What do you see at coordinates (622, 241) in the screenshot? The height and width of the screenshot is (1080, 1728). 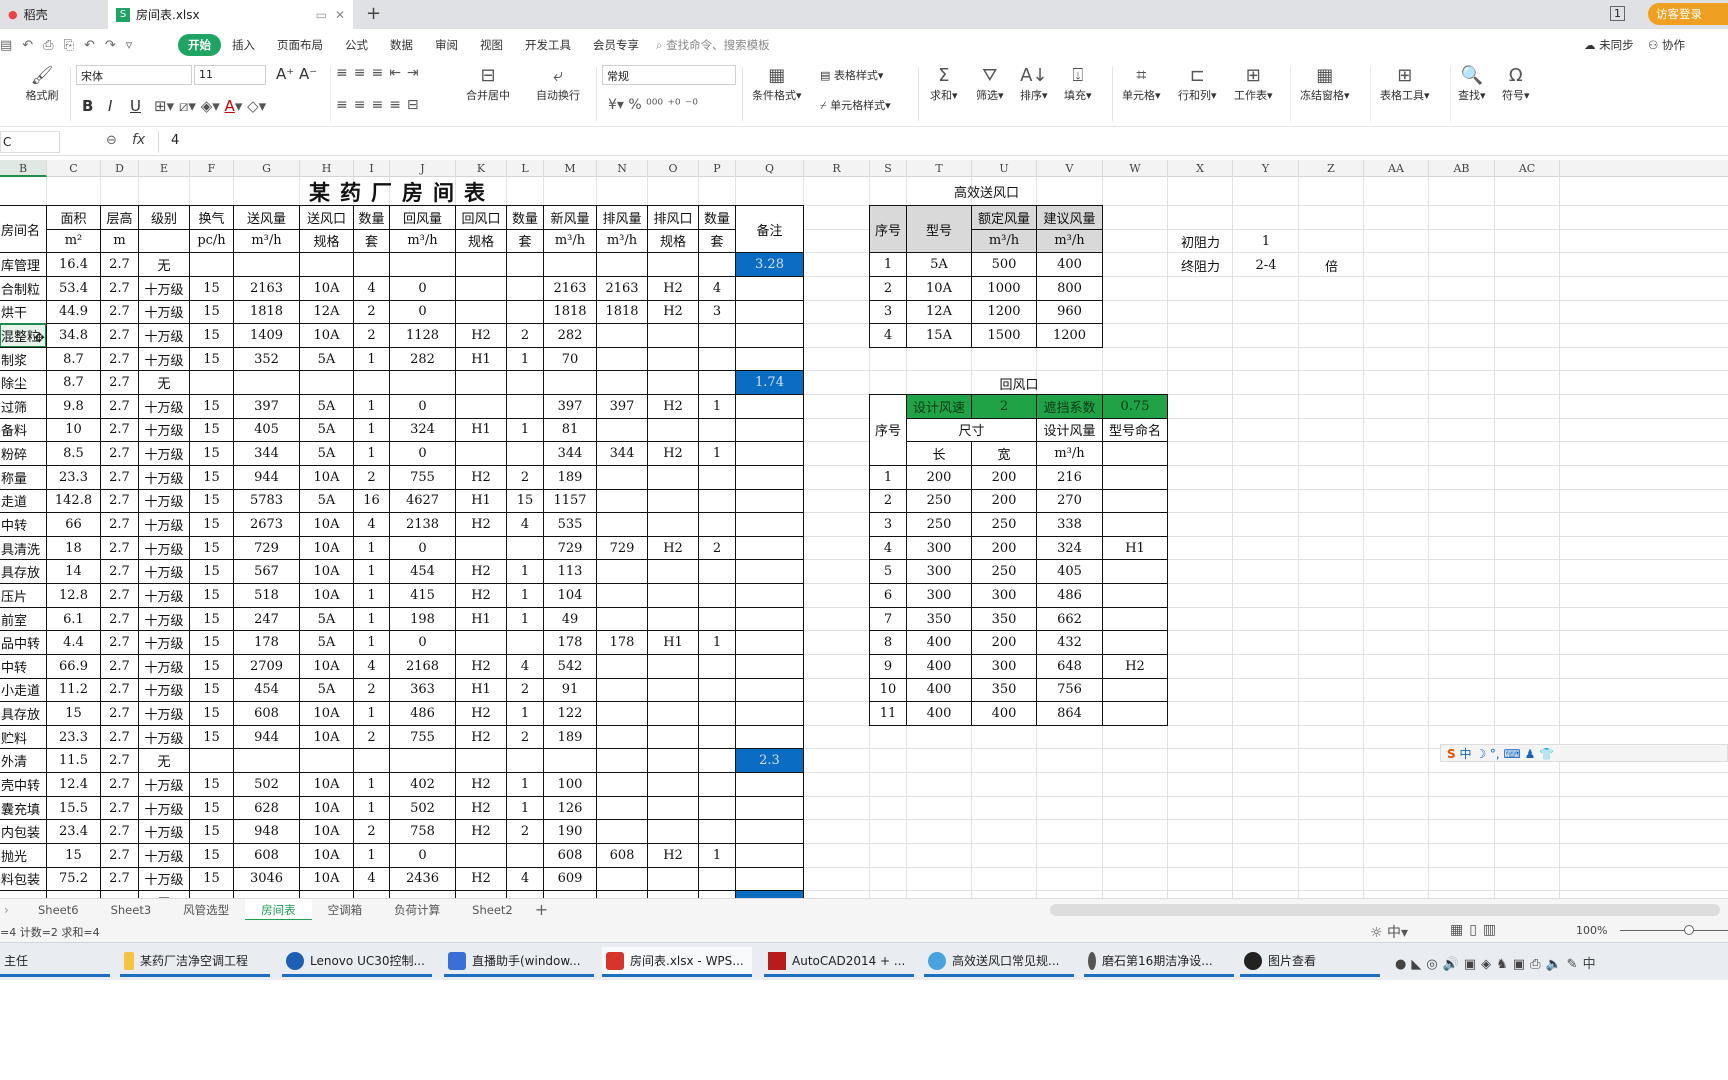 I see `column-unit: m³/h` at bounding box center [622, 241].